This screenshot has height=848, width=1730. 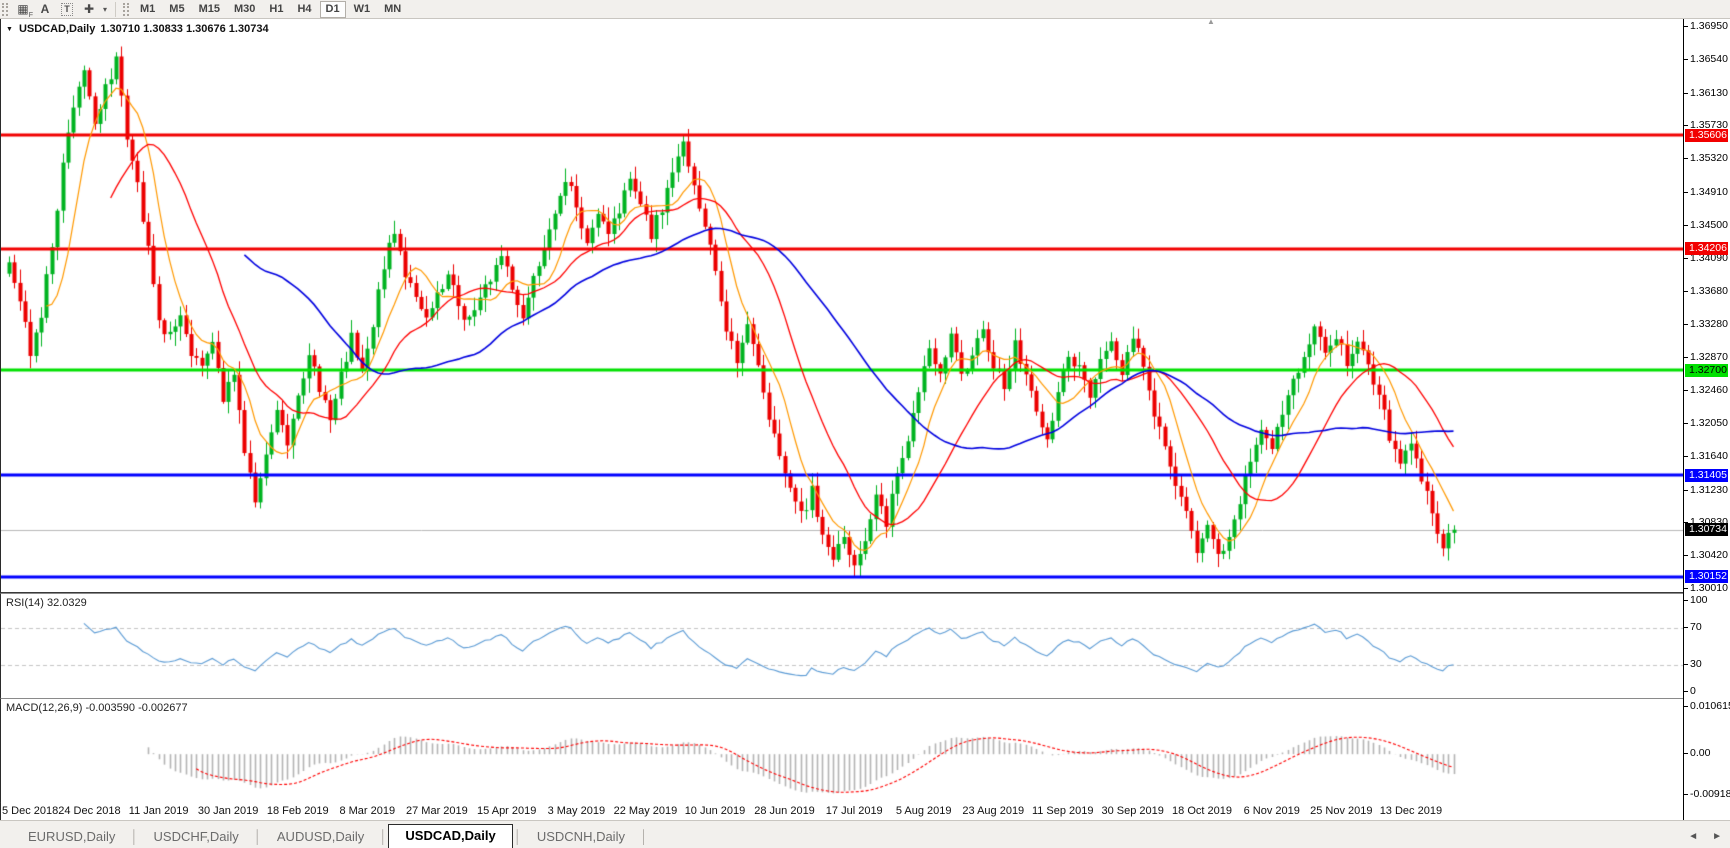 What do you see at coordinates (1706, 456) in the screenshot?
I see `price-tick-label: 1.31640` at bounding box center [1706, 456].